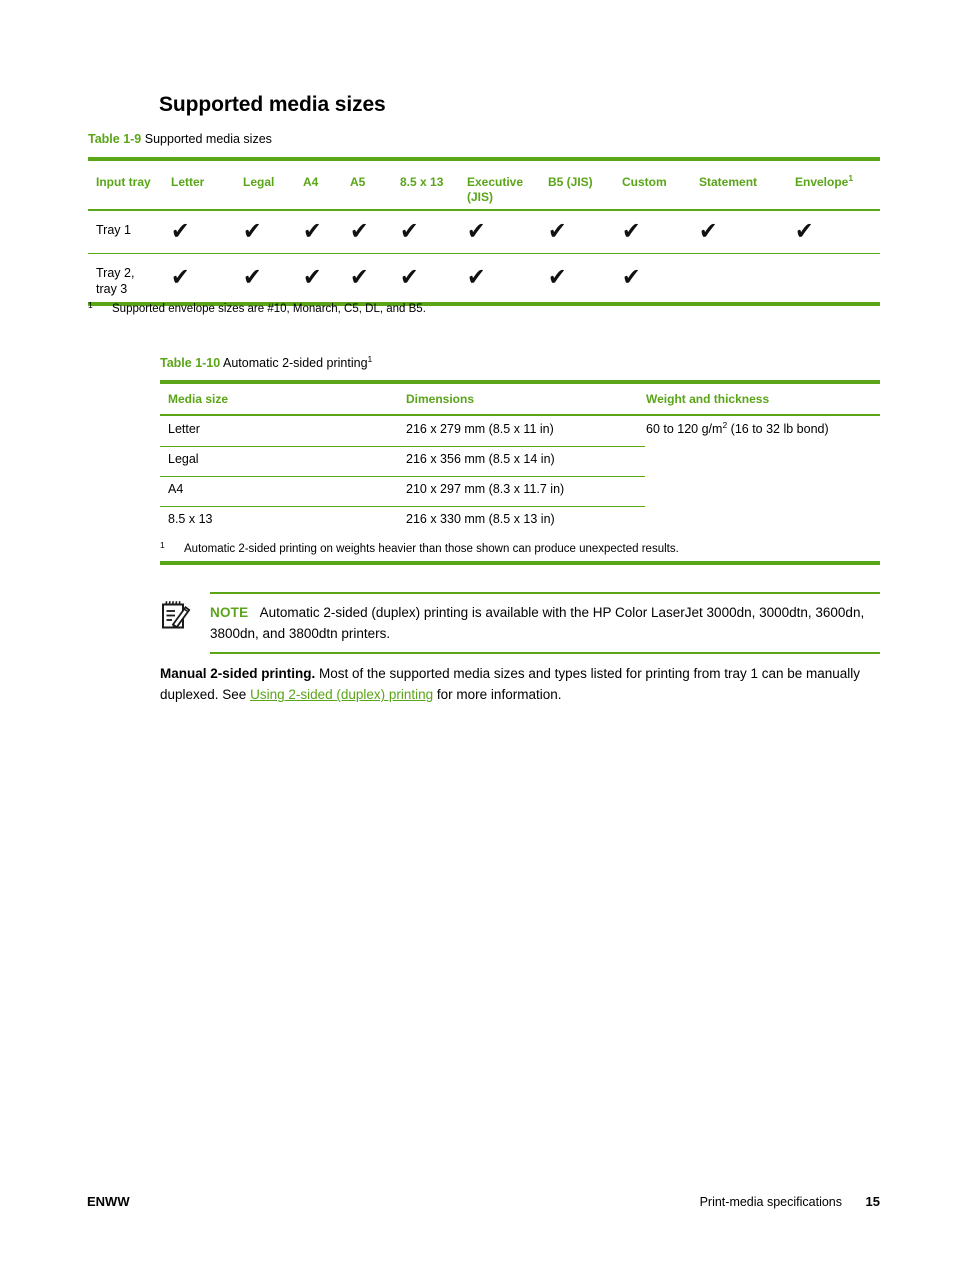  What do you see at coordinates (238, 673) in the screenshot?
I see `manual-duplex-lead: Manual 2-sided printing.` at bounding box center [238, 673].